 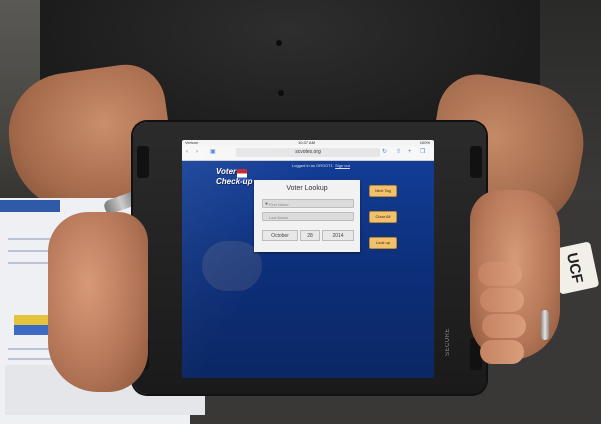 I want to click on last-name-field: Last Name, so click(x=308, y=216).